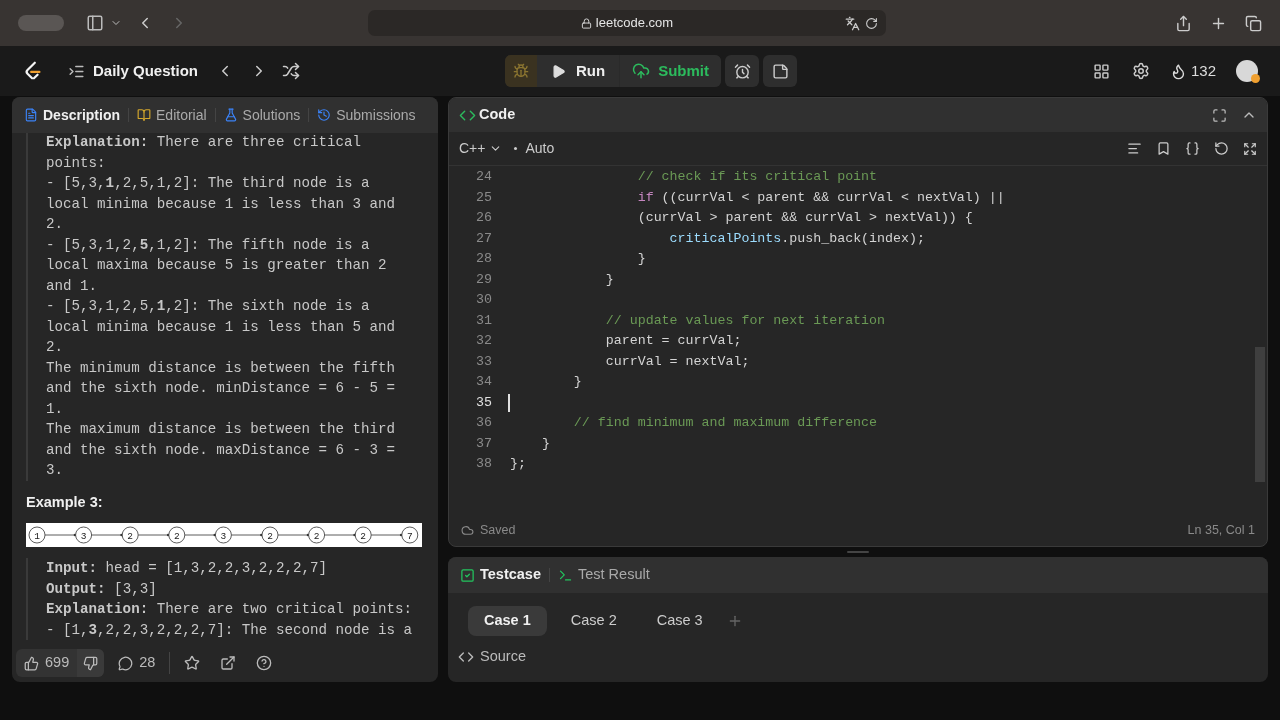 Image resolution: width=1280 pixels, height=720 pixels. Describe the element at coordinates (126, 663) in the screenshot. I see `comment-icon` at that location.